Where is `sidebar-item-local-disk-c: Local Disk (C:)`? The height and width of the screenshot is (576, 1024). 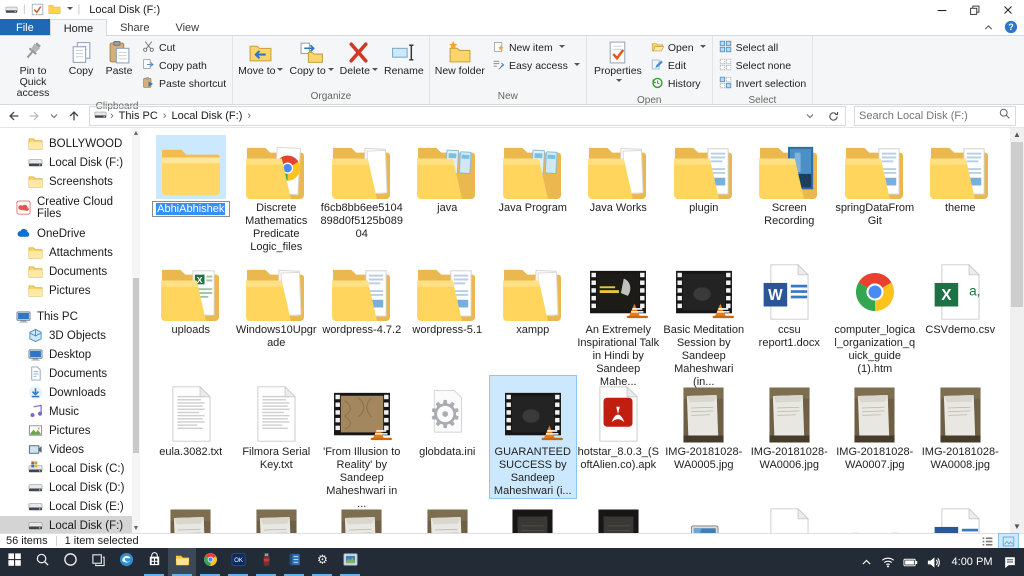
sidebar-item-local-disk-c: Local Disk (C:) is located at coordinates (70, 468).